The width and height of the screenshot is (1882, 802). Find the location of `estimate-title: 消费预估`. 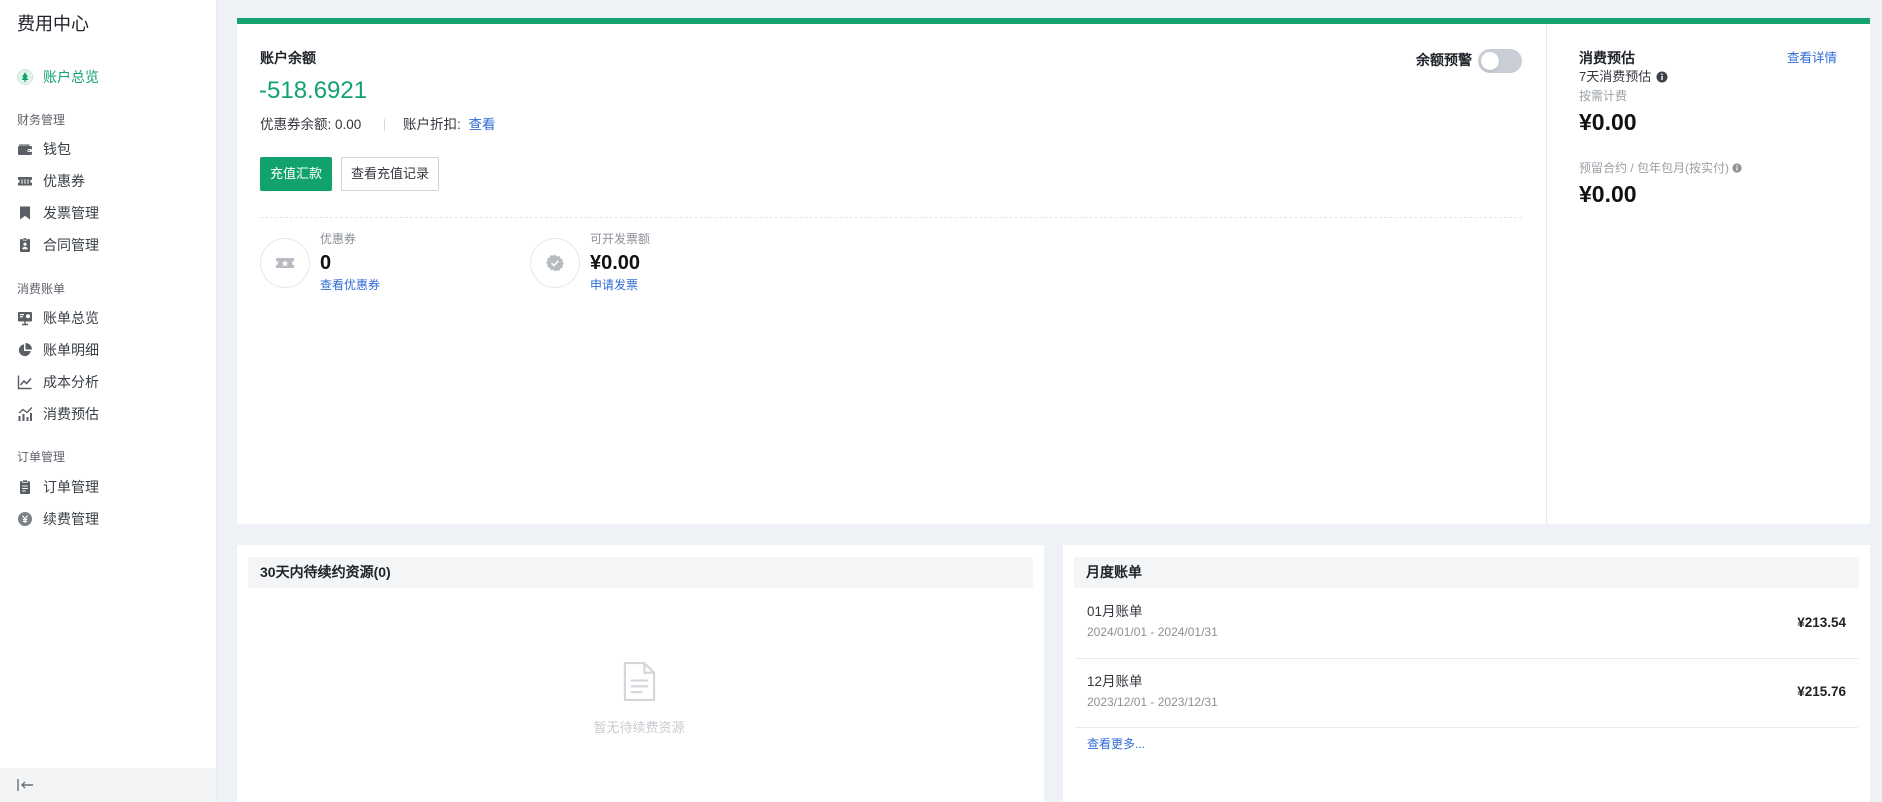

estimate-title: 消费预估 is located at coordinates (1607, 58).